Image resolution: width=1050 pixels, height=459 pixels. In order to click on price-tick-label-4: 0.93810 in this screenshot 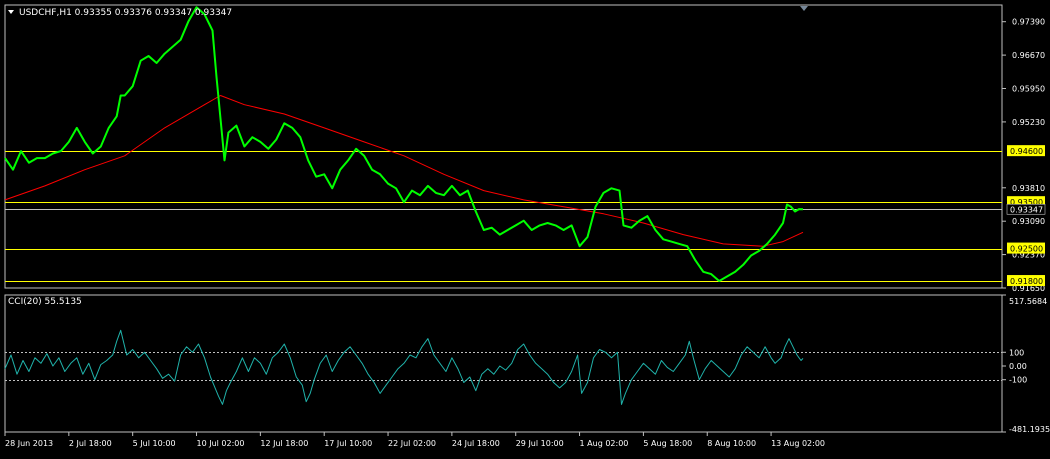, I will do `click(1028, 188)`.